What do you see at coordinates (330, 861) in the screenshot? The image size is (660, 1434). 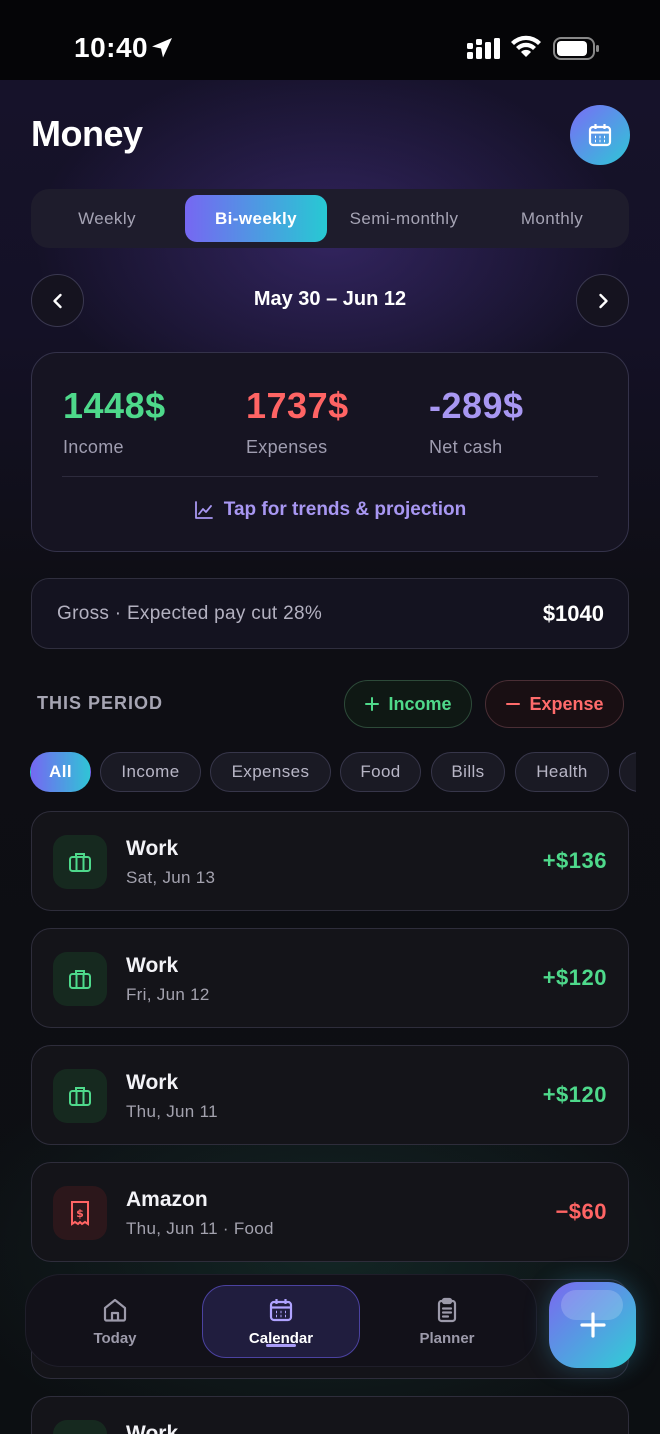 I see `transaction-row: Work Sat, Jun 13 +$136` at bounding box center [330, 861].